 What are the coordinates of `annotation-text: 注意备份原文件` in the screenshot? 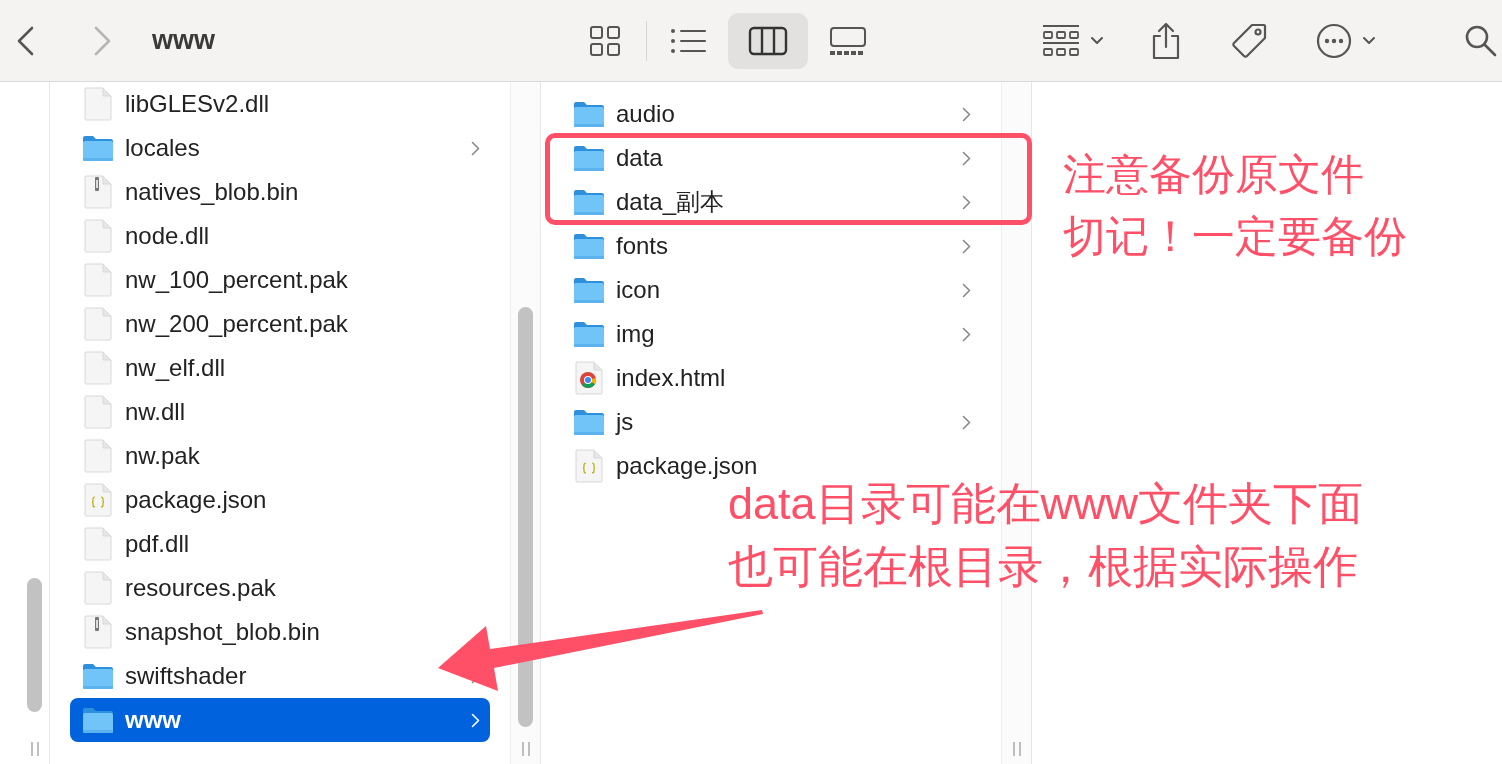 It's located at (1214, 175).